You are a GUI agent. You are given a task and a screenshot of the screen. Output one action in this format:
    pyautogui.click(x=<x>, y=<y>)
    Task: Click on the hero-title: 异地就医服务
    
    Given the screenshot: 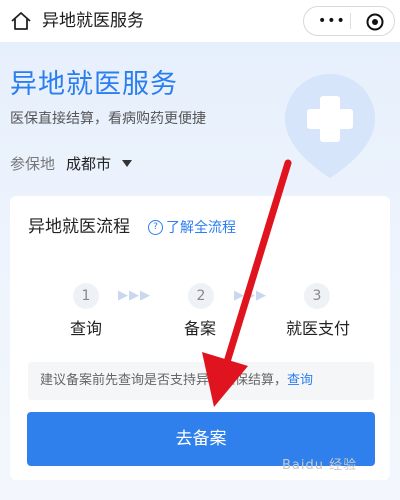 What is the action you would take?
    pyautogui.click(x=94, y=84)
    